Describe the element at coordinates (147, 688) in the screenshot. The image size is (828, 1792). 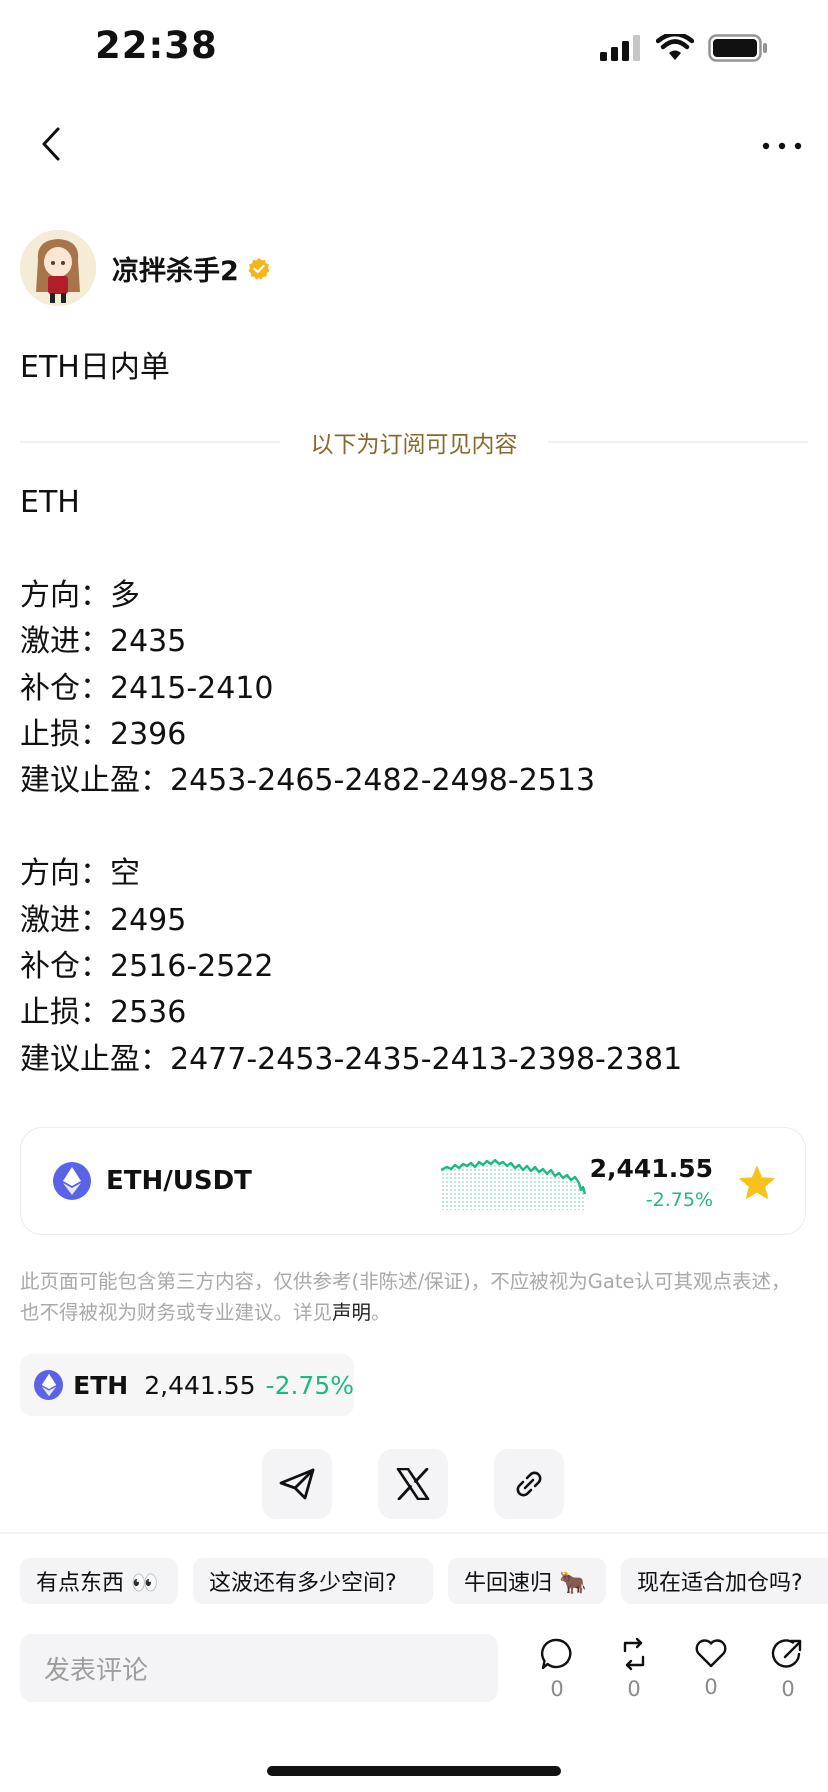
I see `post-line: 补仓：2415-2410` at that location.